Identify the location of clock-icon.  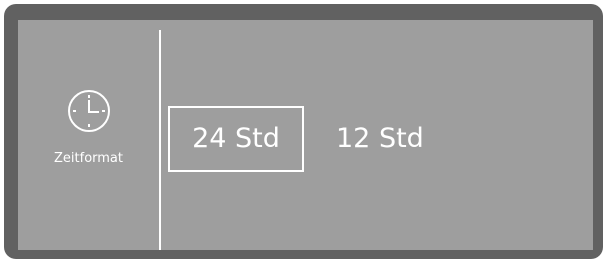
(89, 111).